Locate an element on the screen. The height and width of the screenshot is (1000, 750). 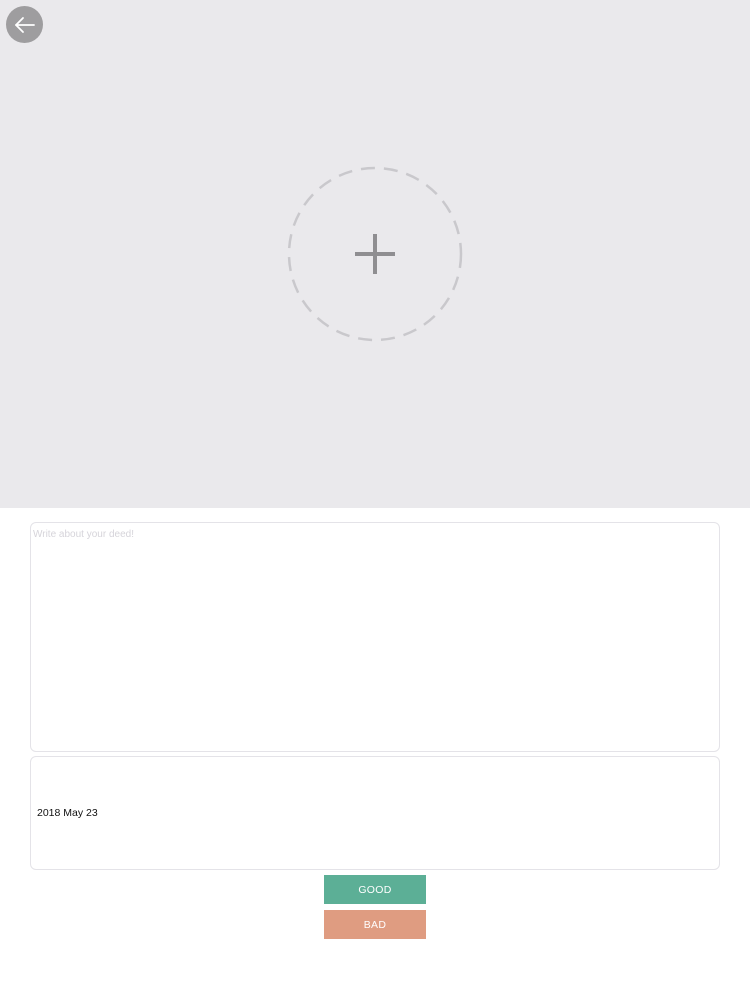
back-button is located at coordinates (24, 24).